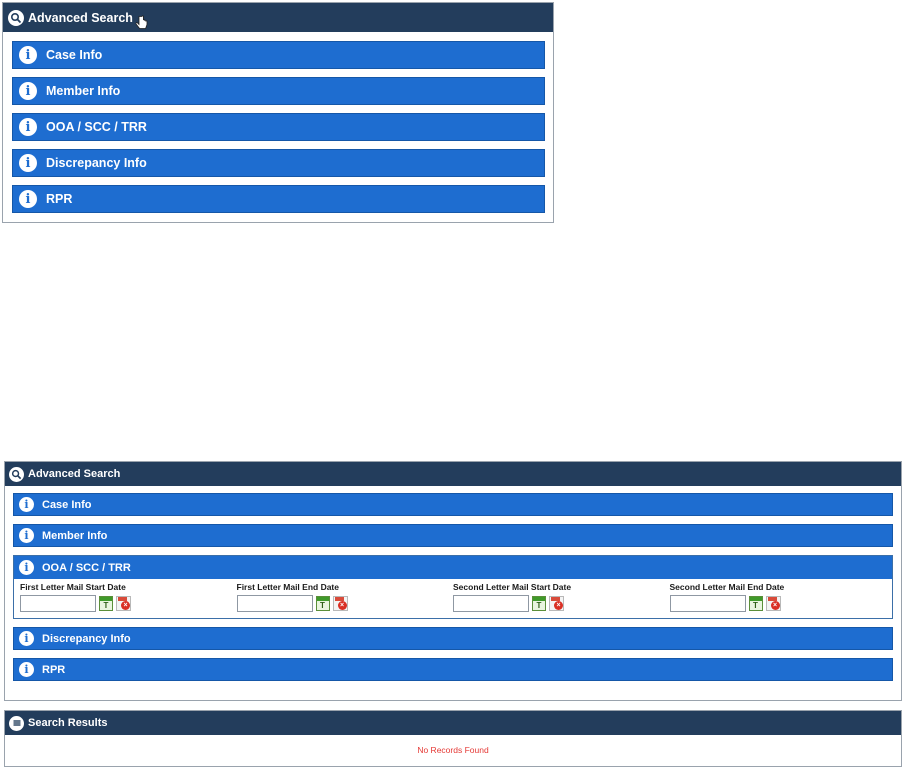 The image size is (904, 767). Describe the element at coordinates (68, 723) in the screenshot. I see `panel-title: Search Results` at that location.